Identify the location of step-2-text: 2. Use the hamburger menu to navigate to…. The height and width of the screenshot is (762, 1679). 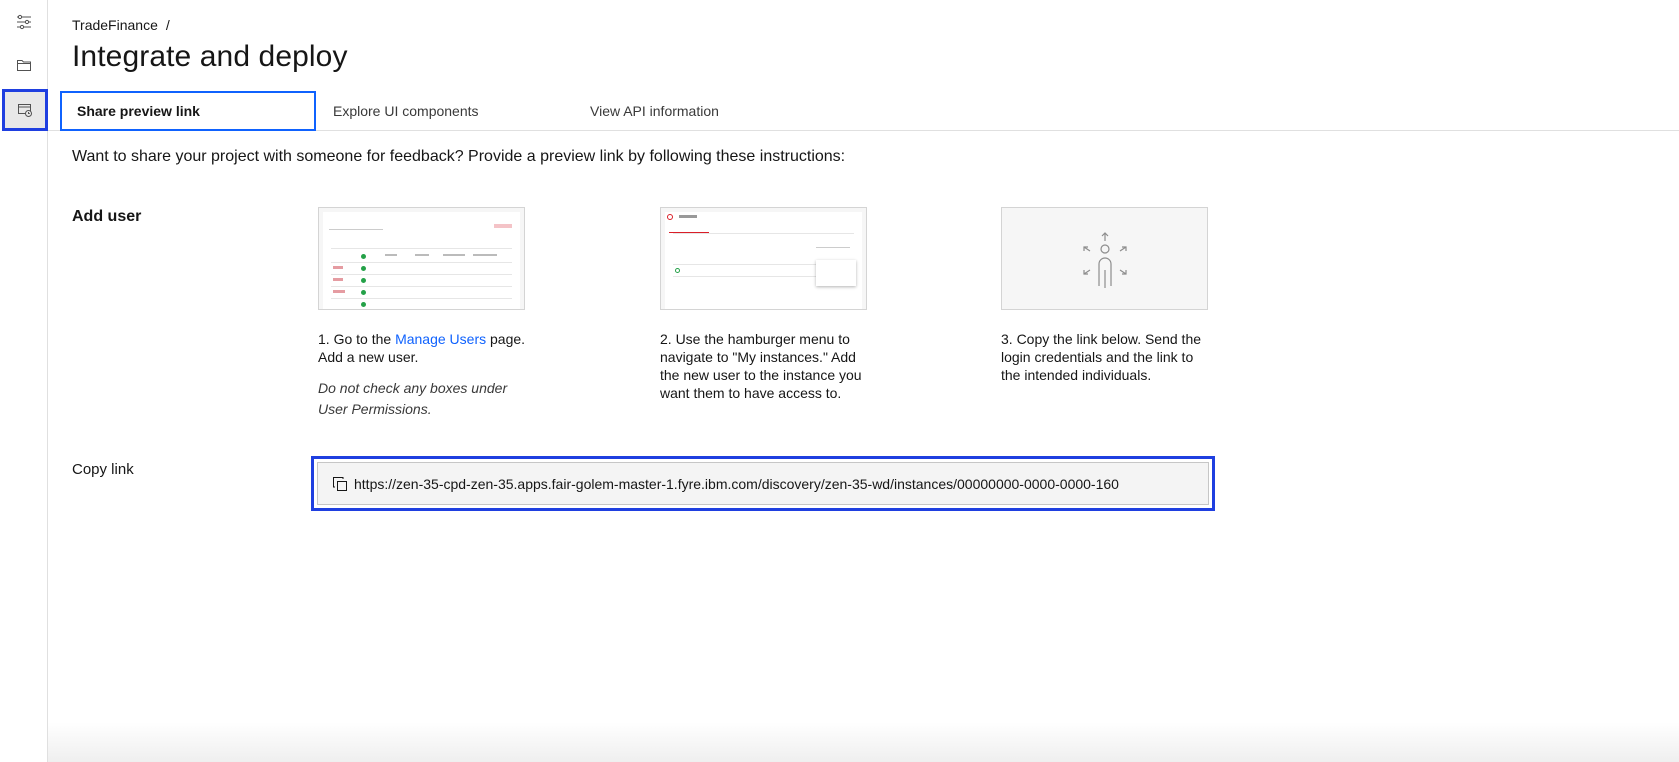
(761, 366).